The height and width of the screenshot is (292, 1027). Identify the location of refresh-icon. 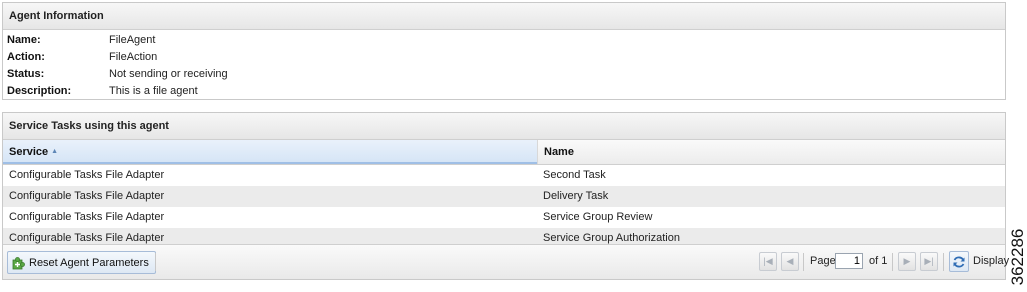
(959, 261).